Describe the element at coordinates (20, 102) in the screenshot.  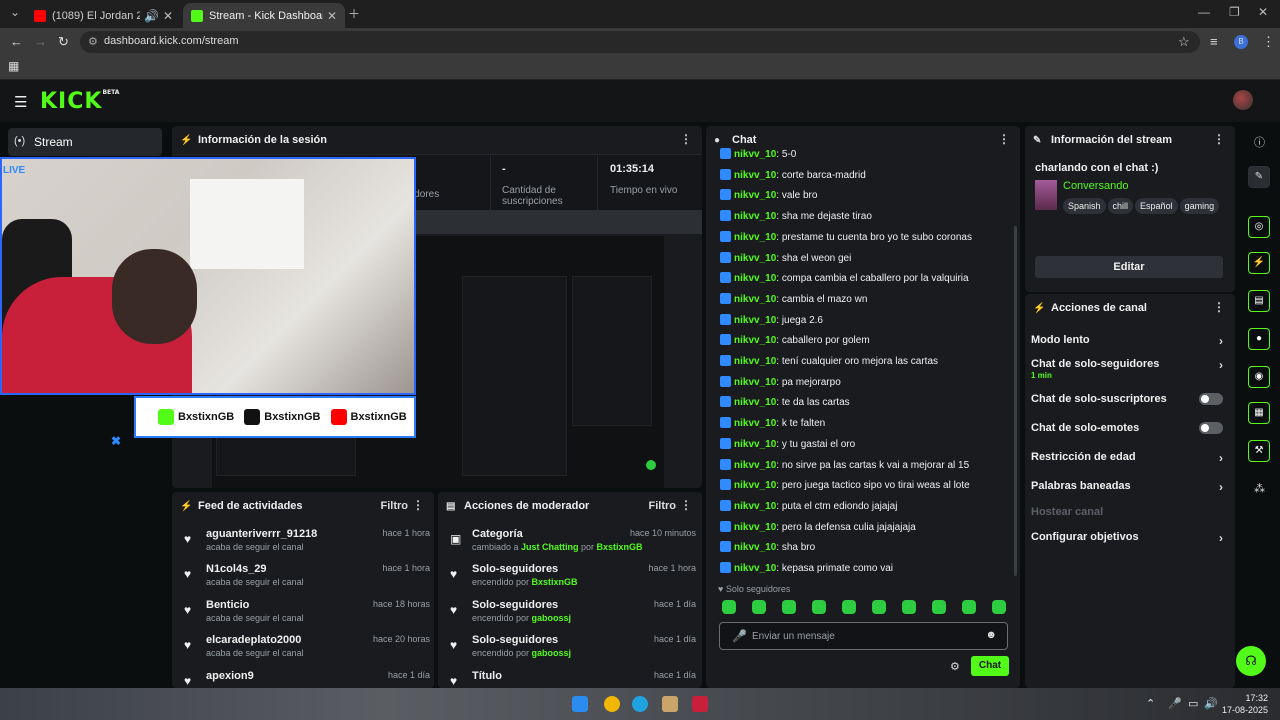
I see `menu-icon: ☰` at that location.